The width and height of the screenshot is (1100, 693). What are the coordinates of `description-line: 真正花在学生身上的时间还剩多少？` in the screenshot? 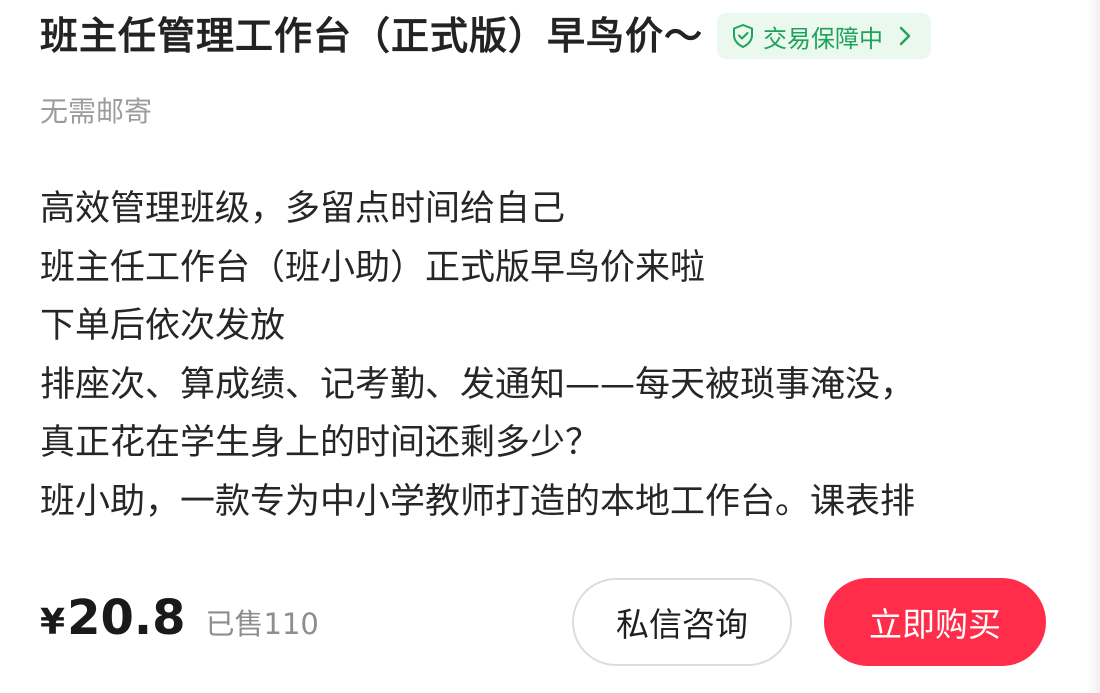 It's located at (320, 443).